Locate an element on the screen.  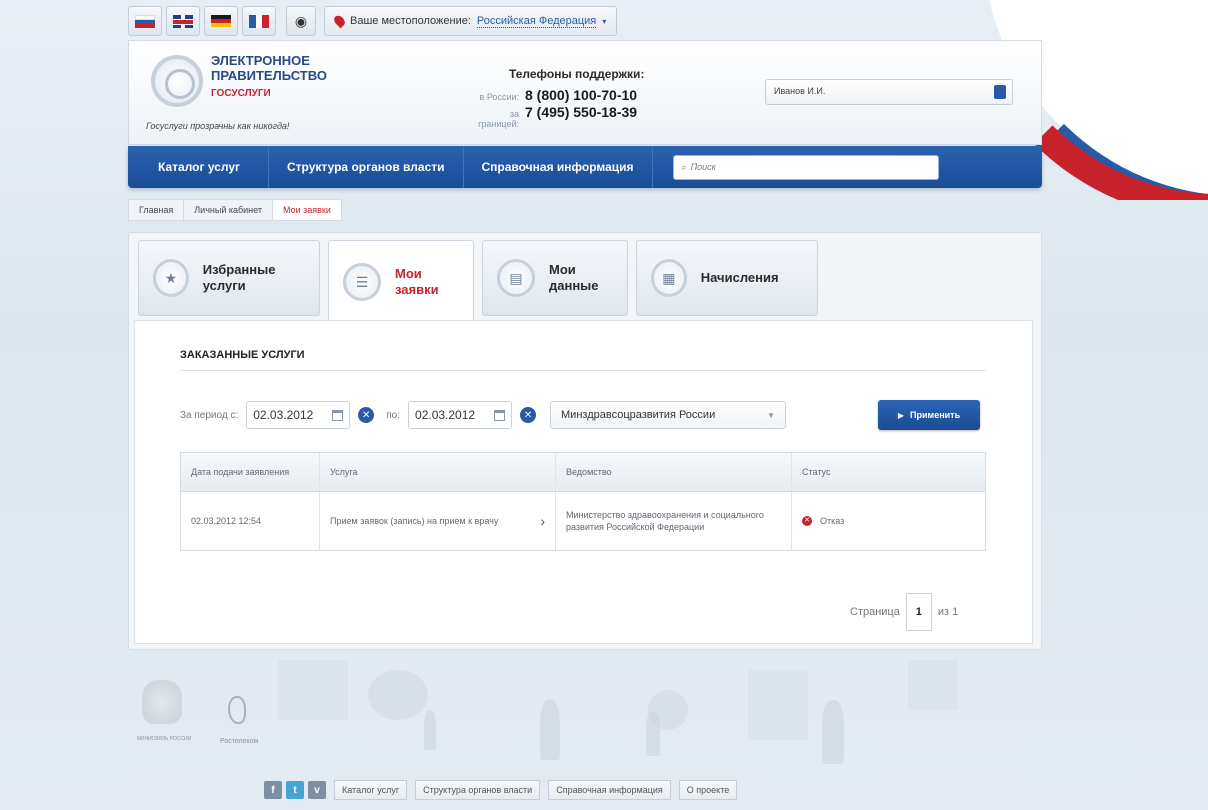
list-icon: ☰ is located at coordinates (362, 282).